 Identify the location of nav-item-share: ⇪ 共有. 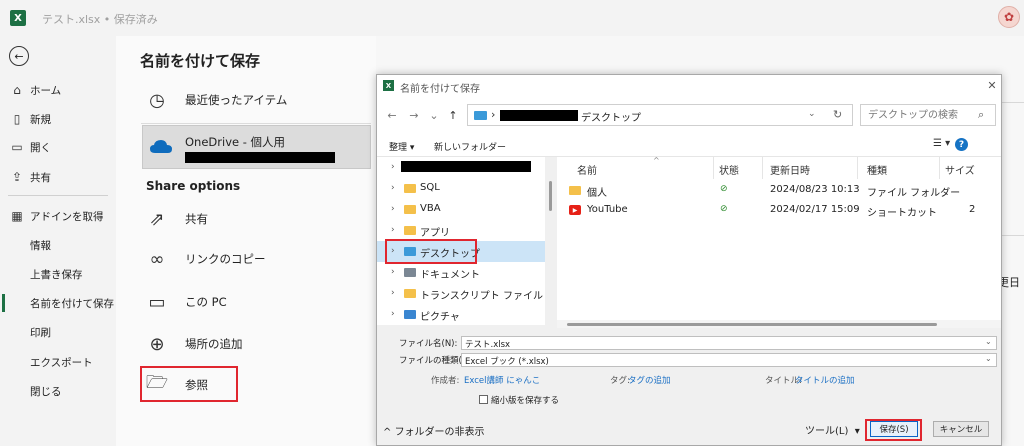
(58, 177).